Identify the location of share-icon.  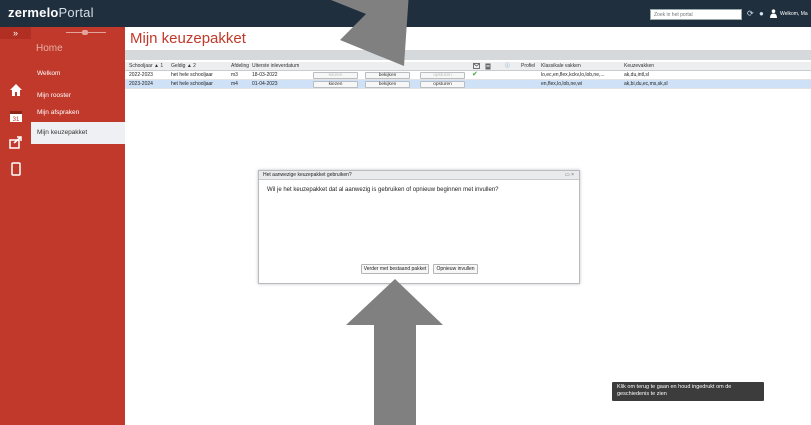
(15, 142).